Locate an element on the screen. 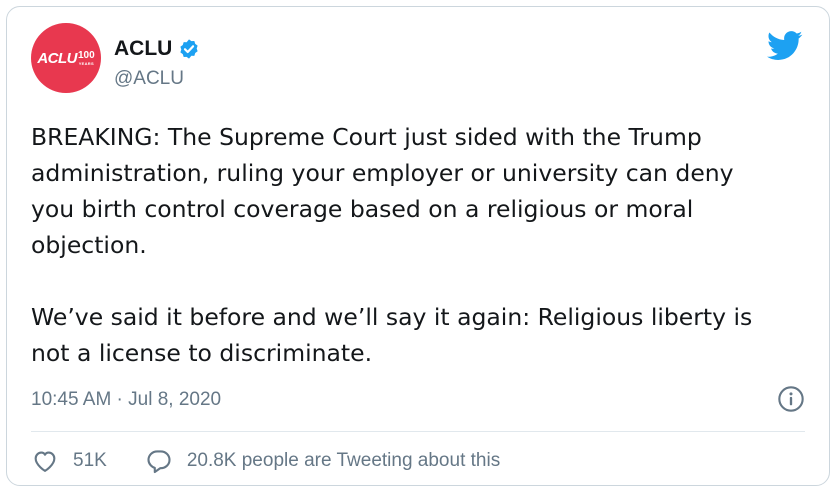 This screenshot has height=494, width=838. conversation-text: 20.8K people are Tweeting about this is located at coordinates (343, 460).